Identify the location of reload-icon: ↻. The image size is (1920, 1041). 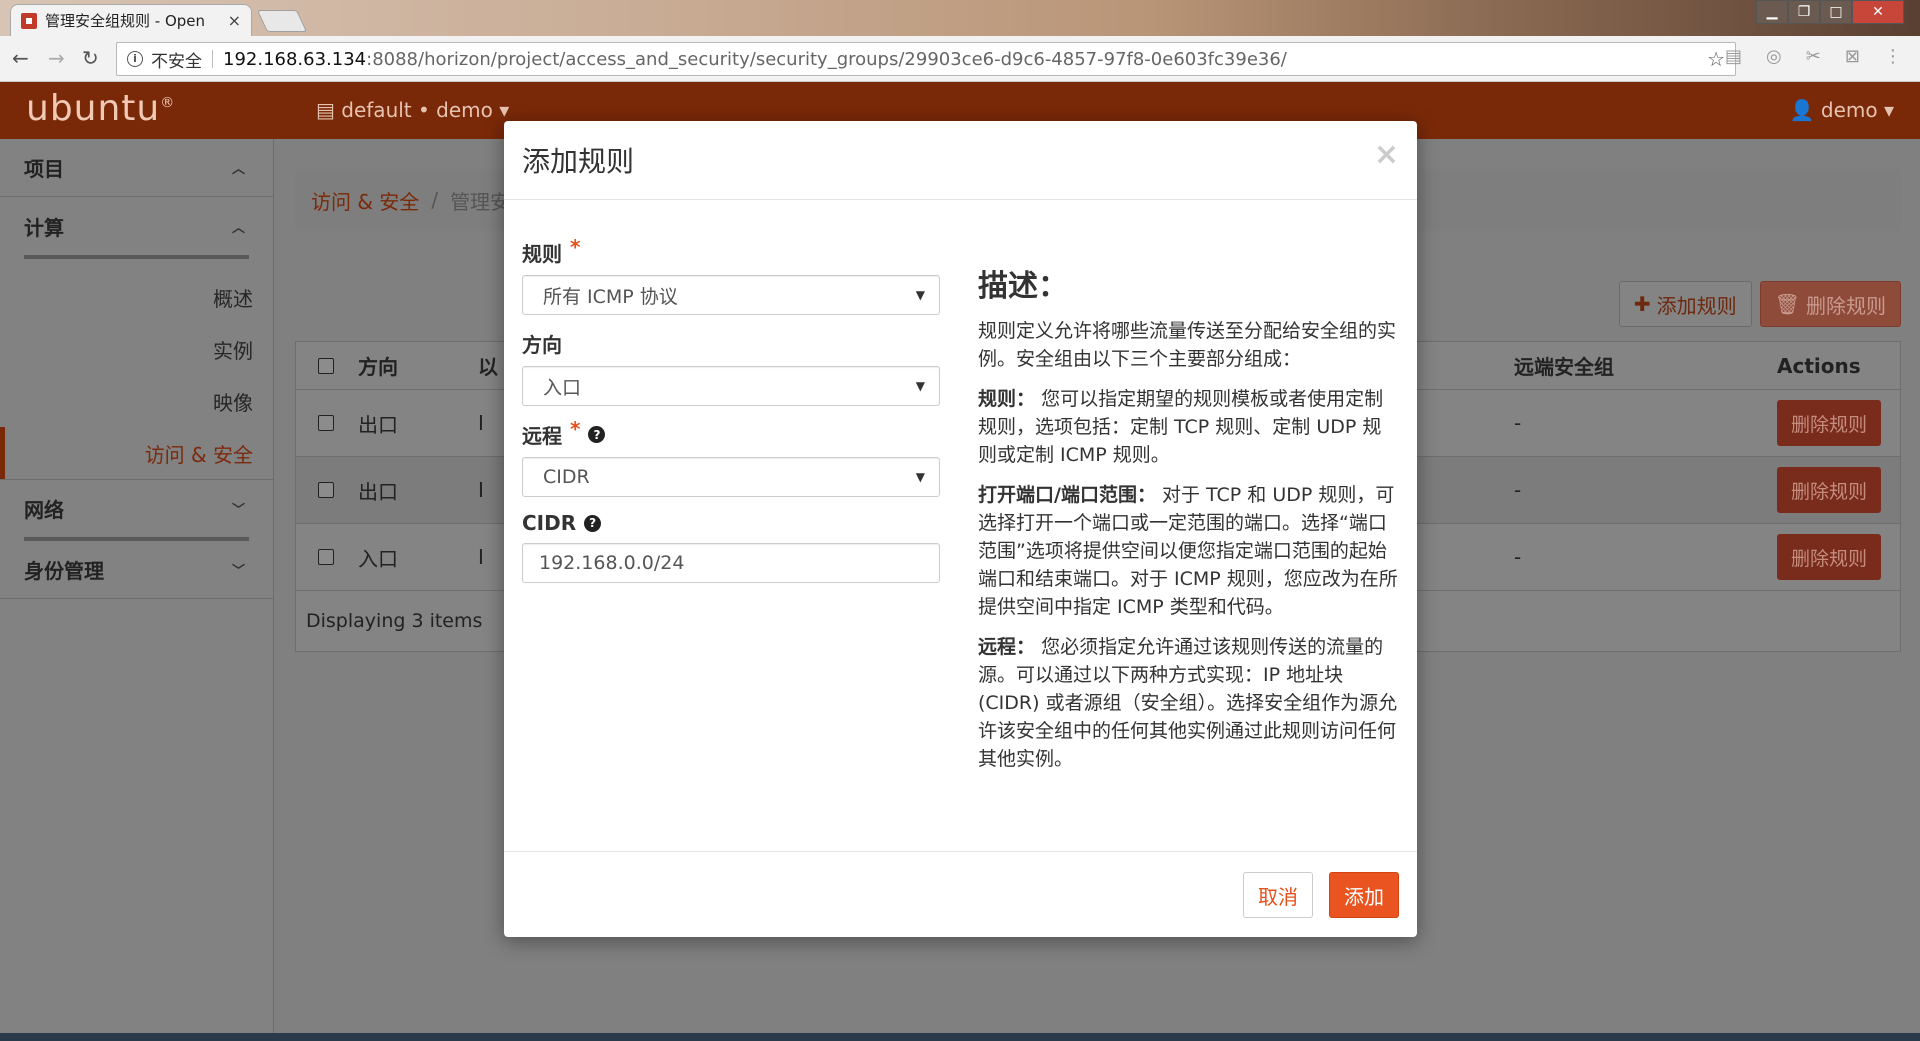
(90, 58).